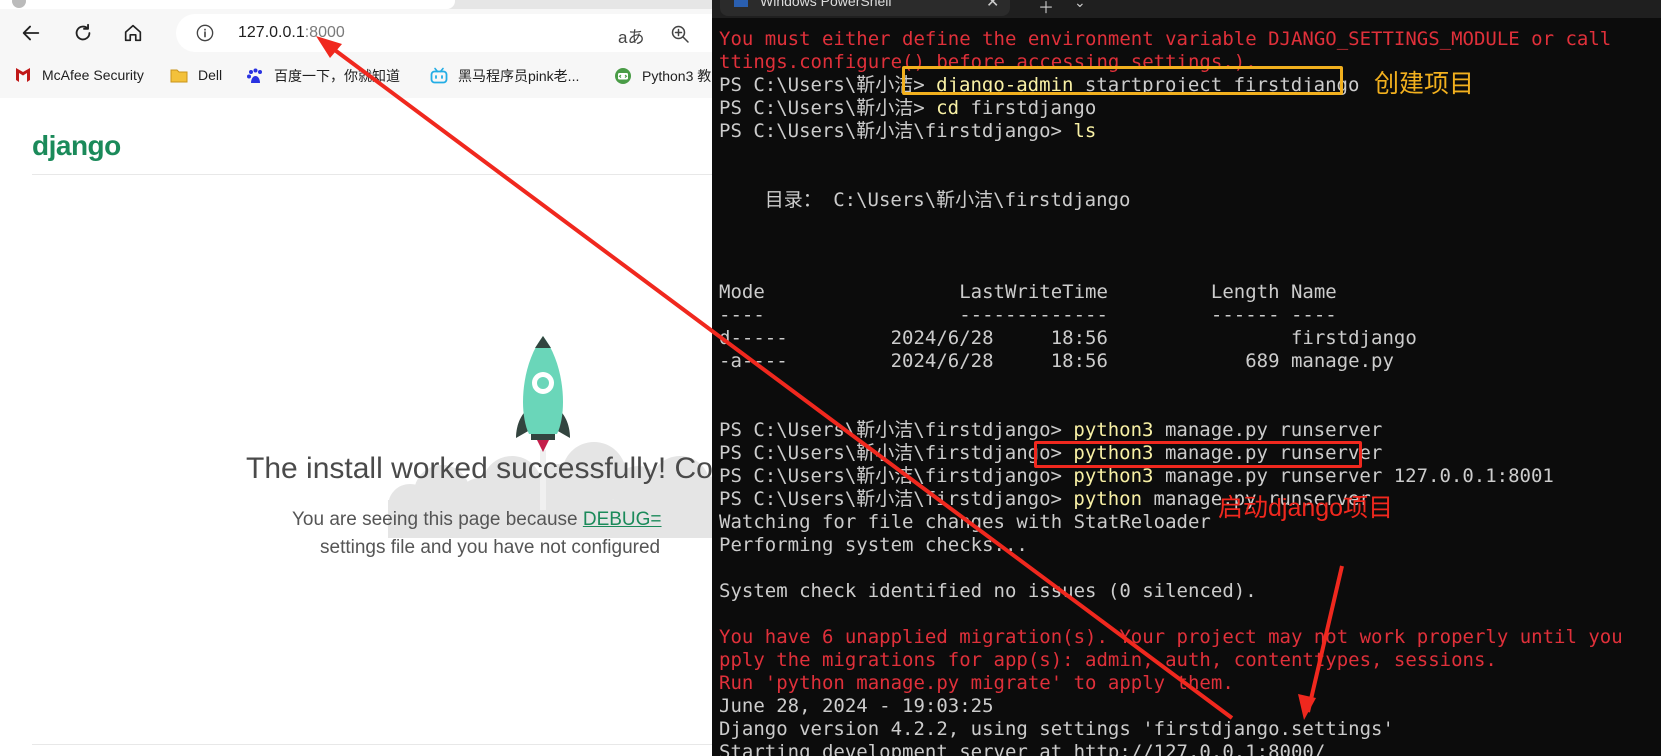 This screenshot has width=1661, height=756. I want to click on address-url: 127.0.0.1:8000, so click(291, 33).